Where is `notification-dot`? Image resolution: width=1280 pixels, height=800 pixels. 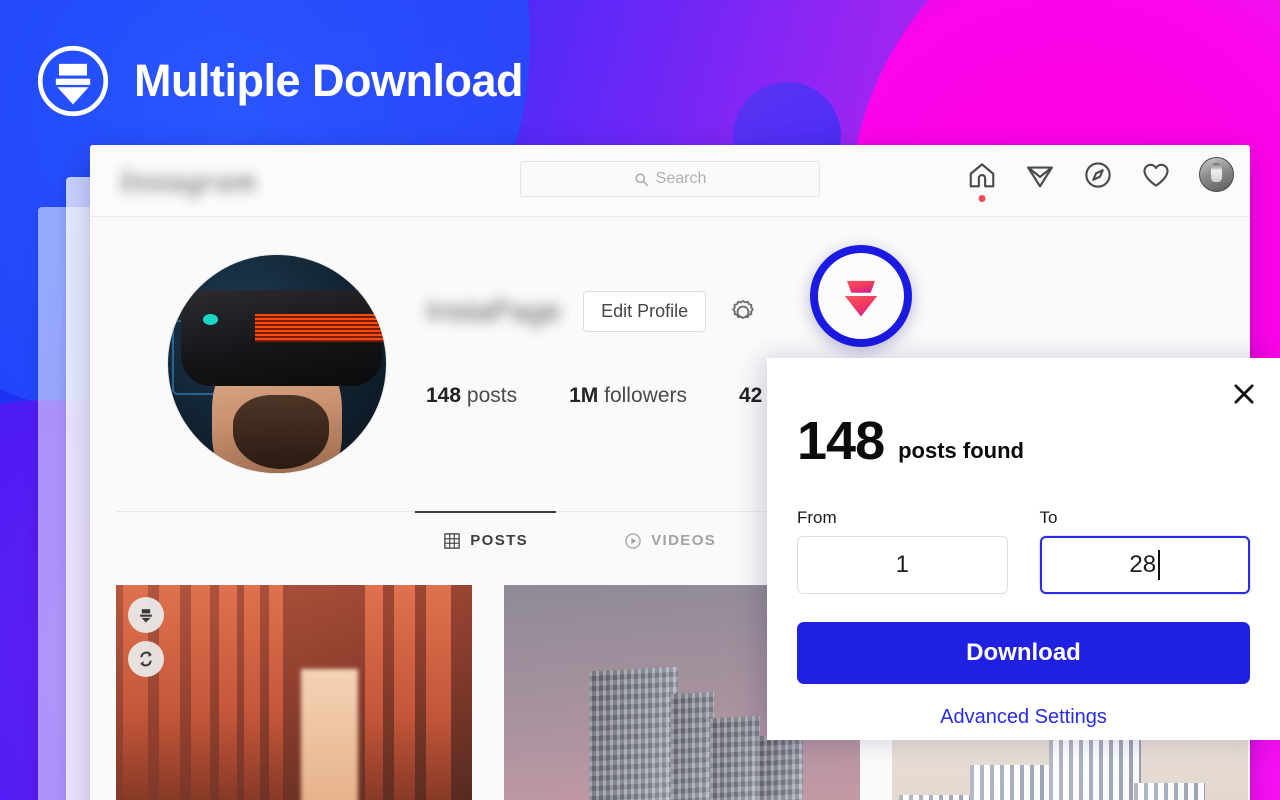 notification-dot is located at coordinates (982, 198).